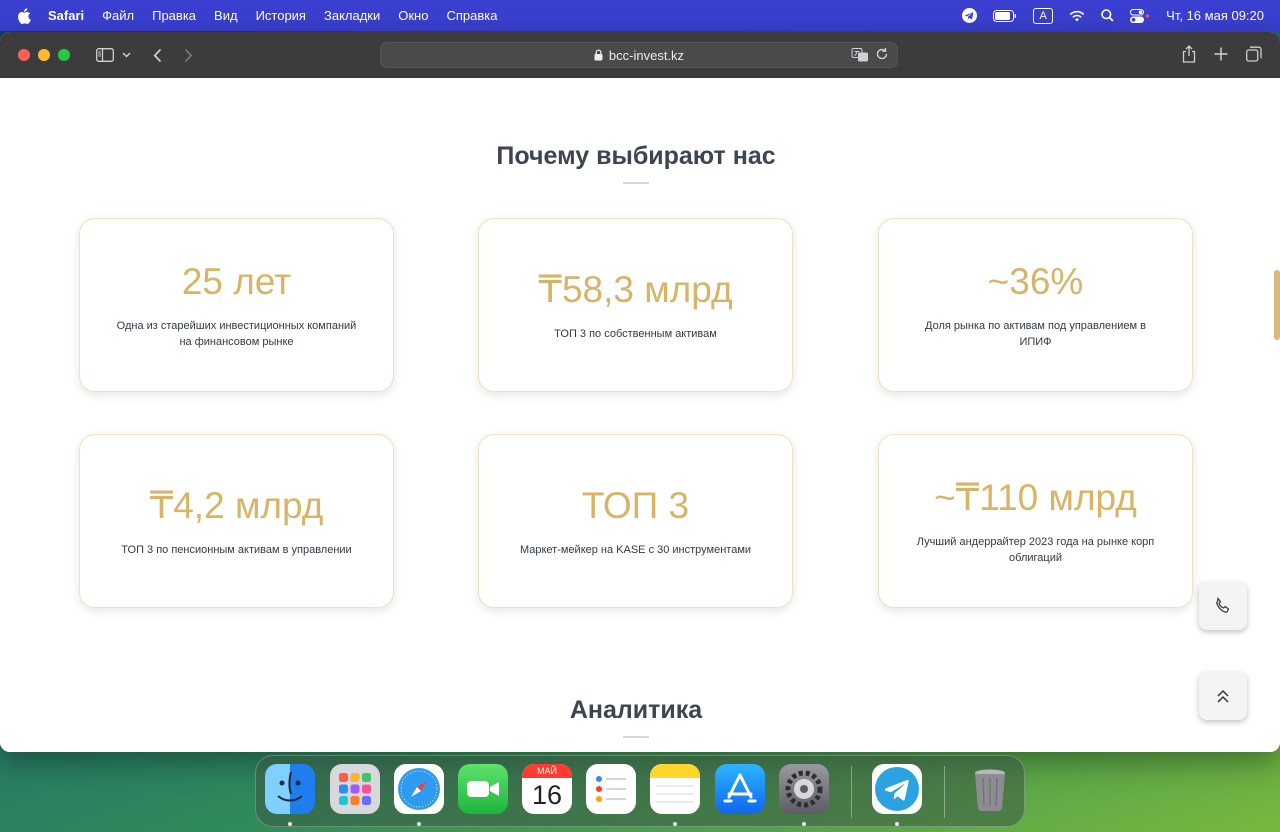  What do you see at coordinates (635, 505) in the screenshot?
I see `stat-value: ТОП 3` at bounding box center [635, 505].